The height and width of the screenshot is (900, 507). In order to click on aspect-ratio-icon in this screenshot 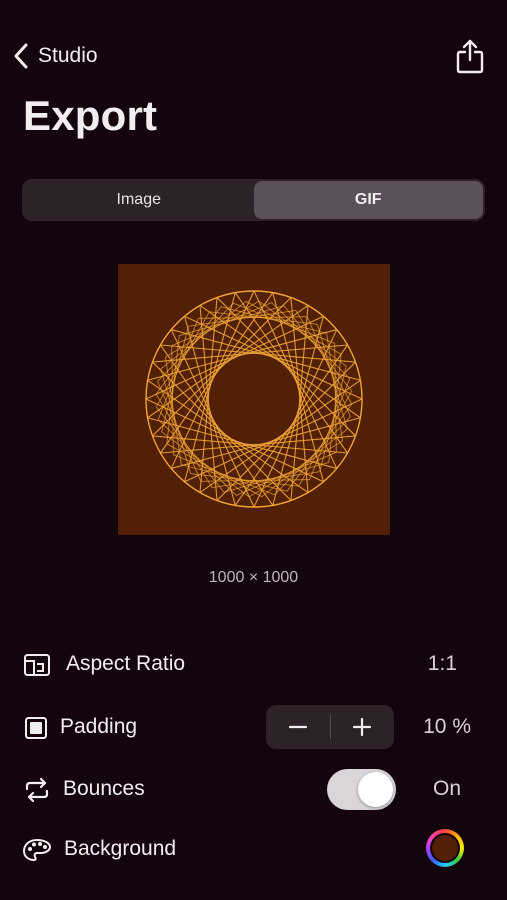, I will do `click(37, 665)`.